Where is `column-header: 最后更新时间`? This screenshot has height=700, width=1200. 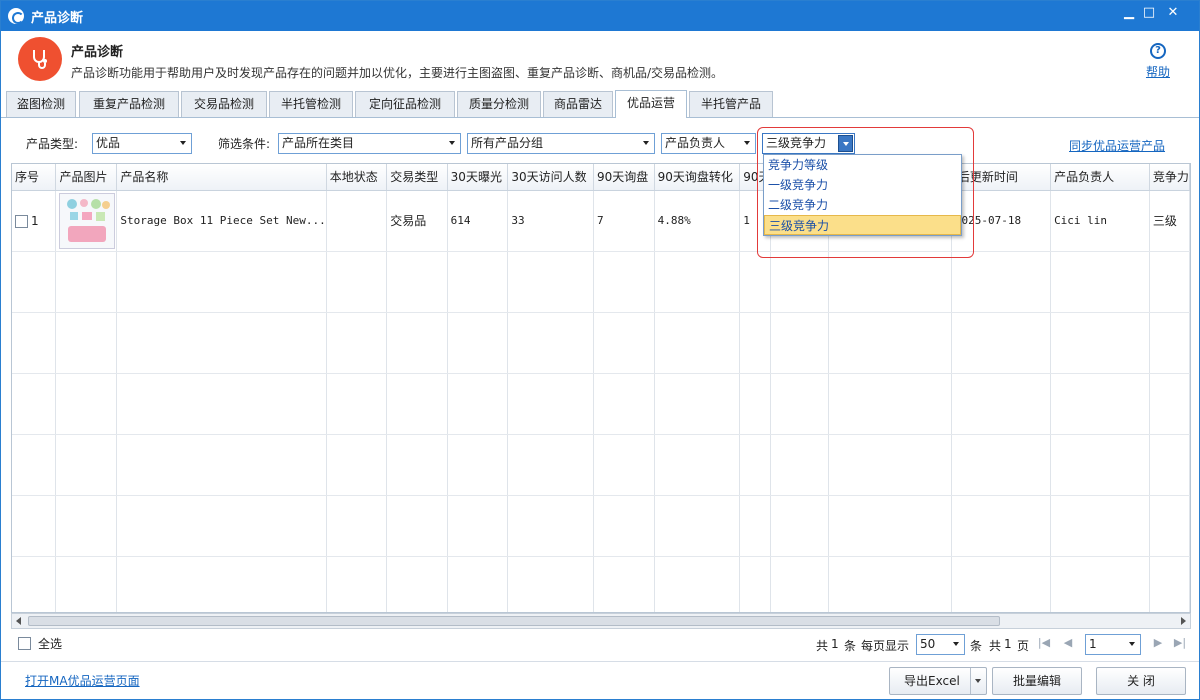
column-header: 最后更新时间 is located at coordinates (1001, 177).